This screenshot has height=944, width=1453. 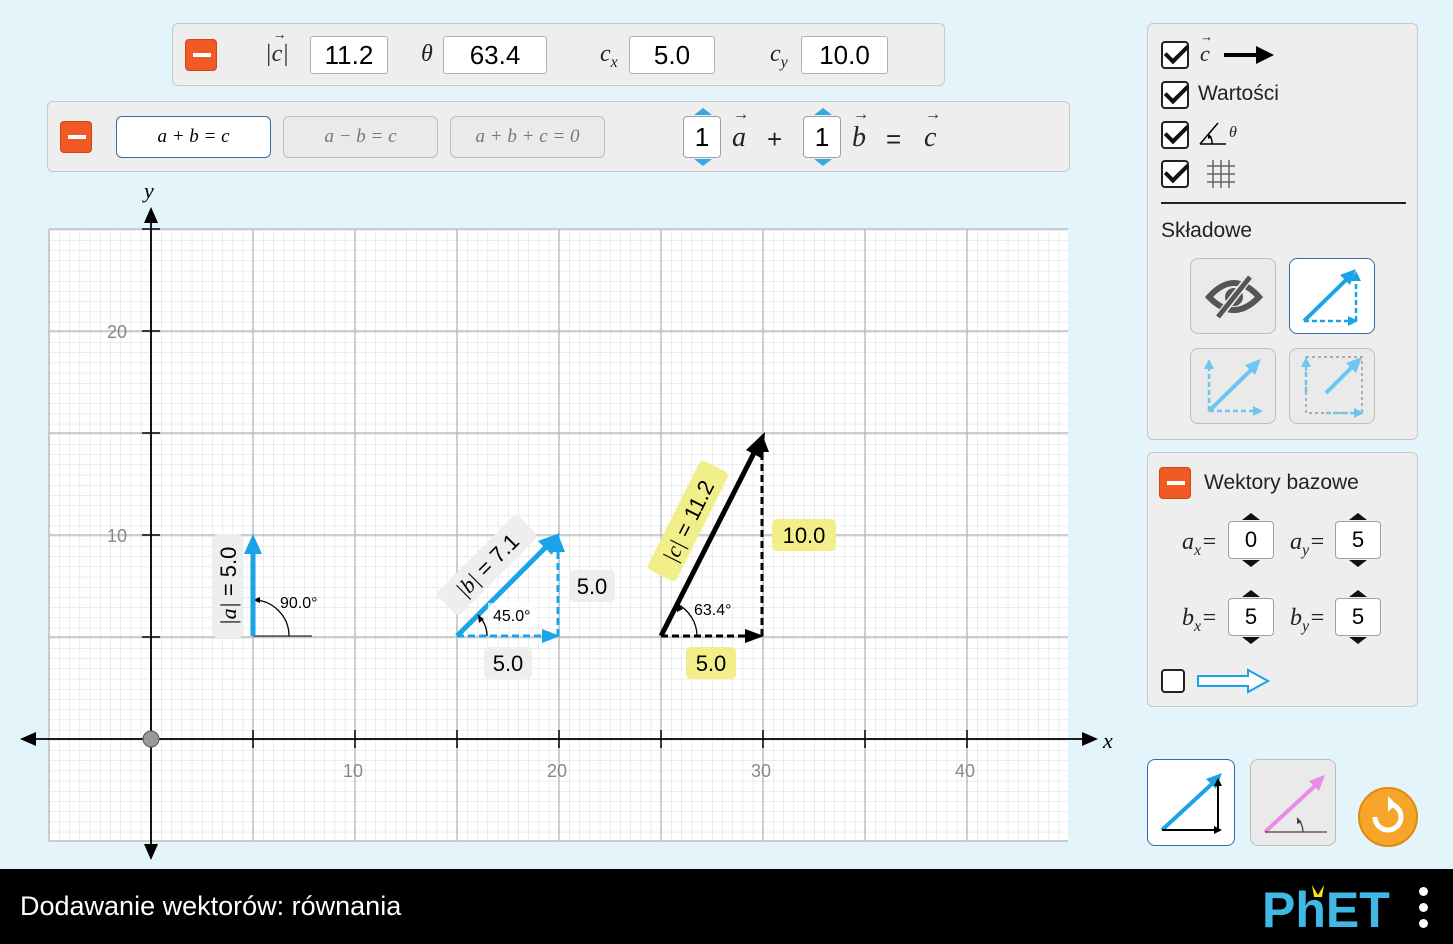 I want to click on components-title: Składowe, so click(x=1207, y=230).